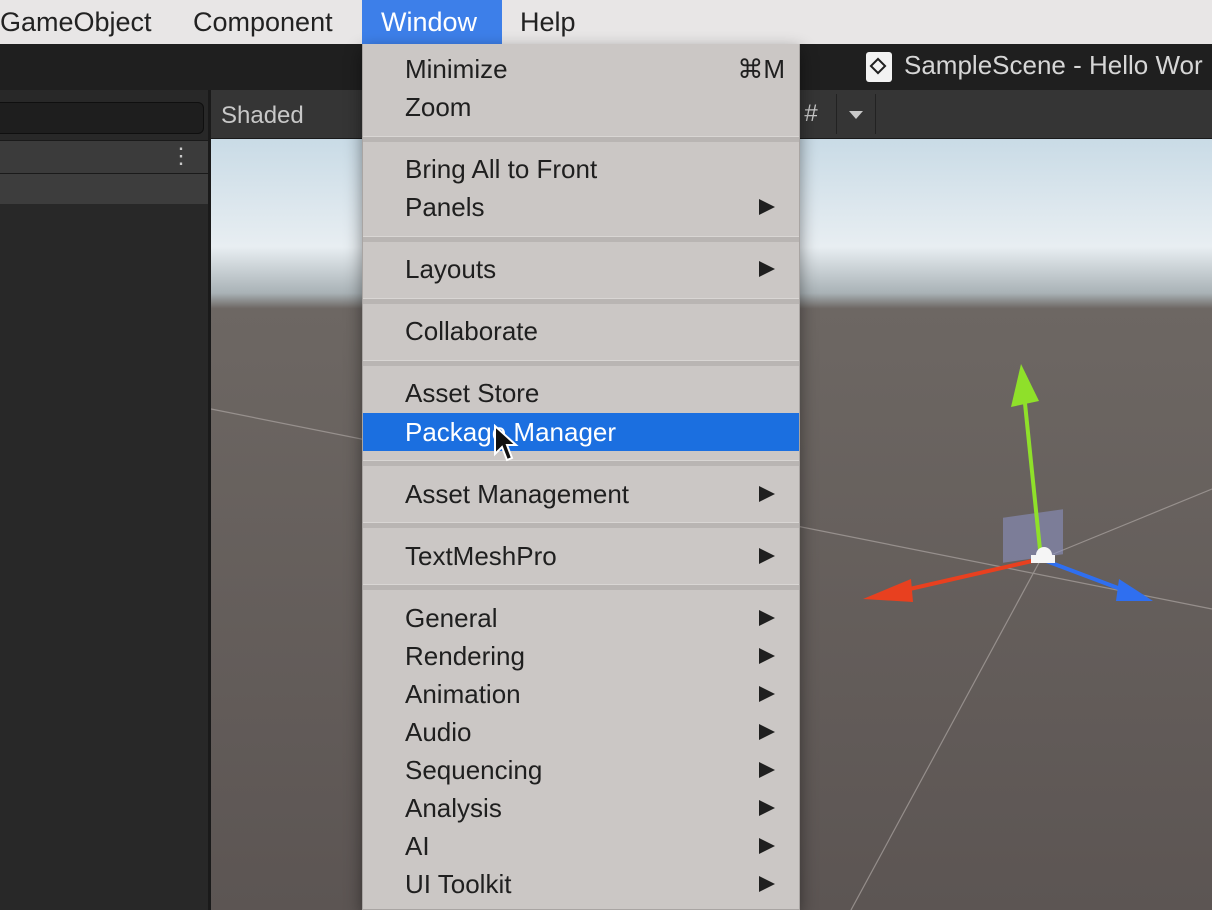  I want to click on menu-item-zoom: Zoom, so click(581, 107).